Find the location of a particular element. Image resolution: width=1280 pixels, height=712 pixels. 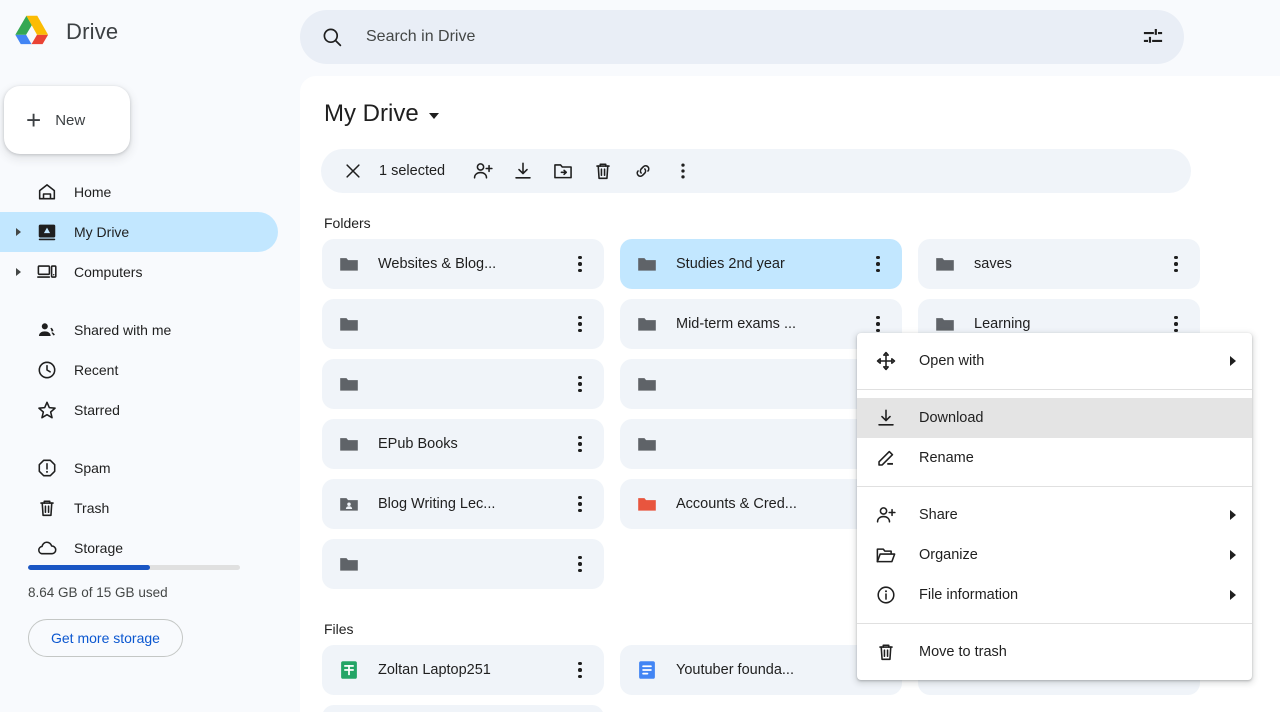

link-icon is located at coordinates (643, 171).